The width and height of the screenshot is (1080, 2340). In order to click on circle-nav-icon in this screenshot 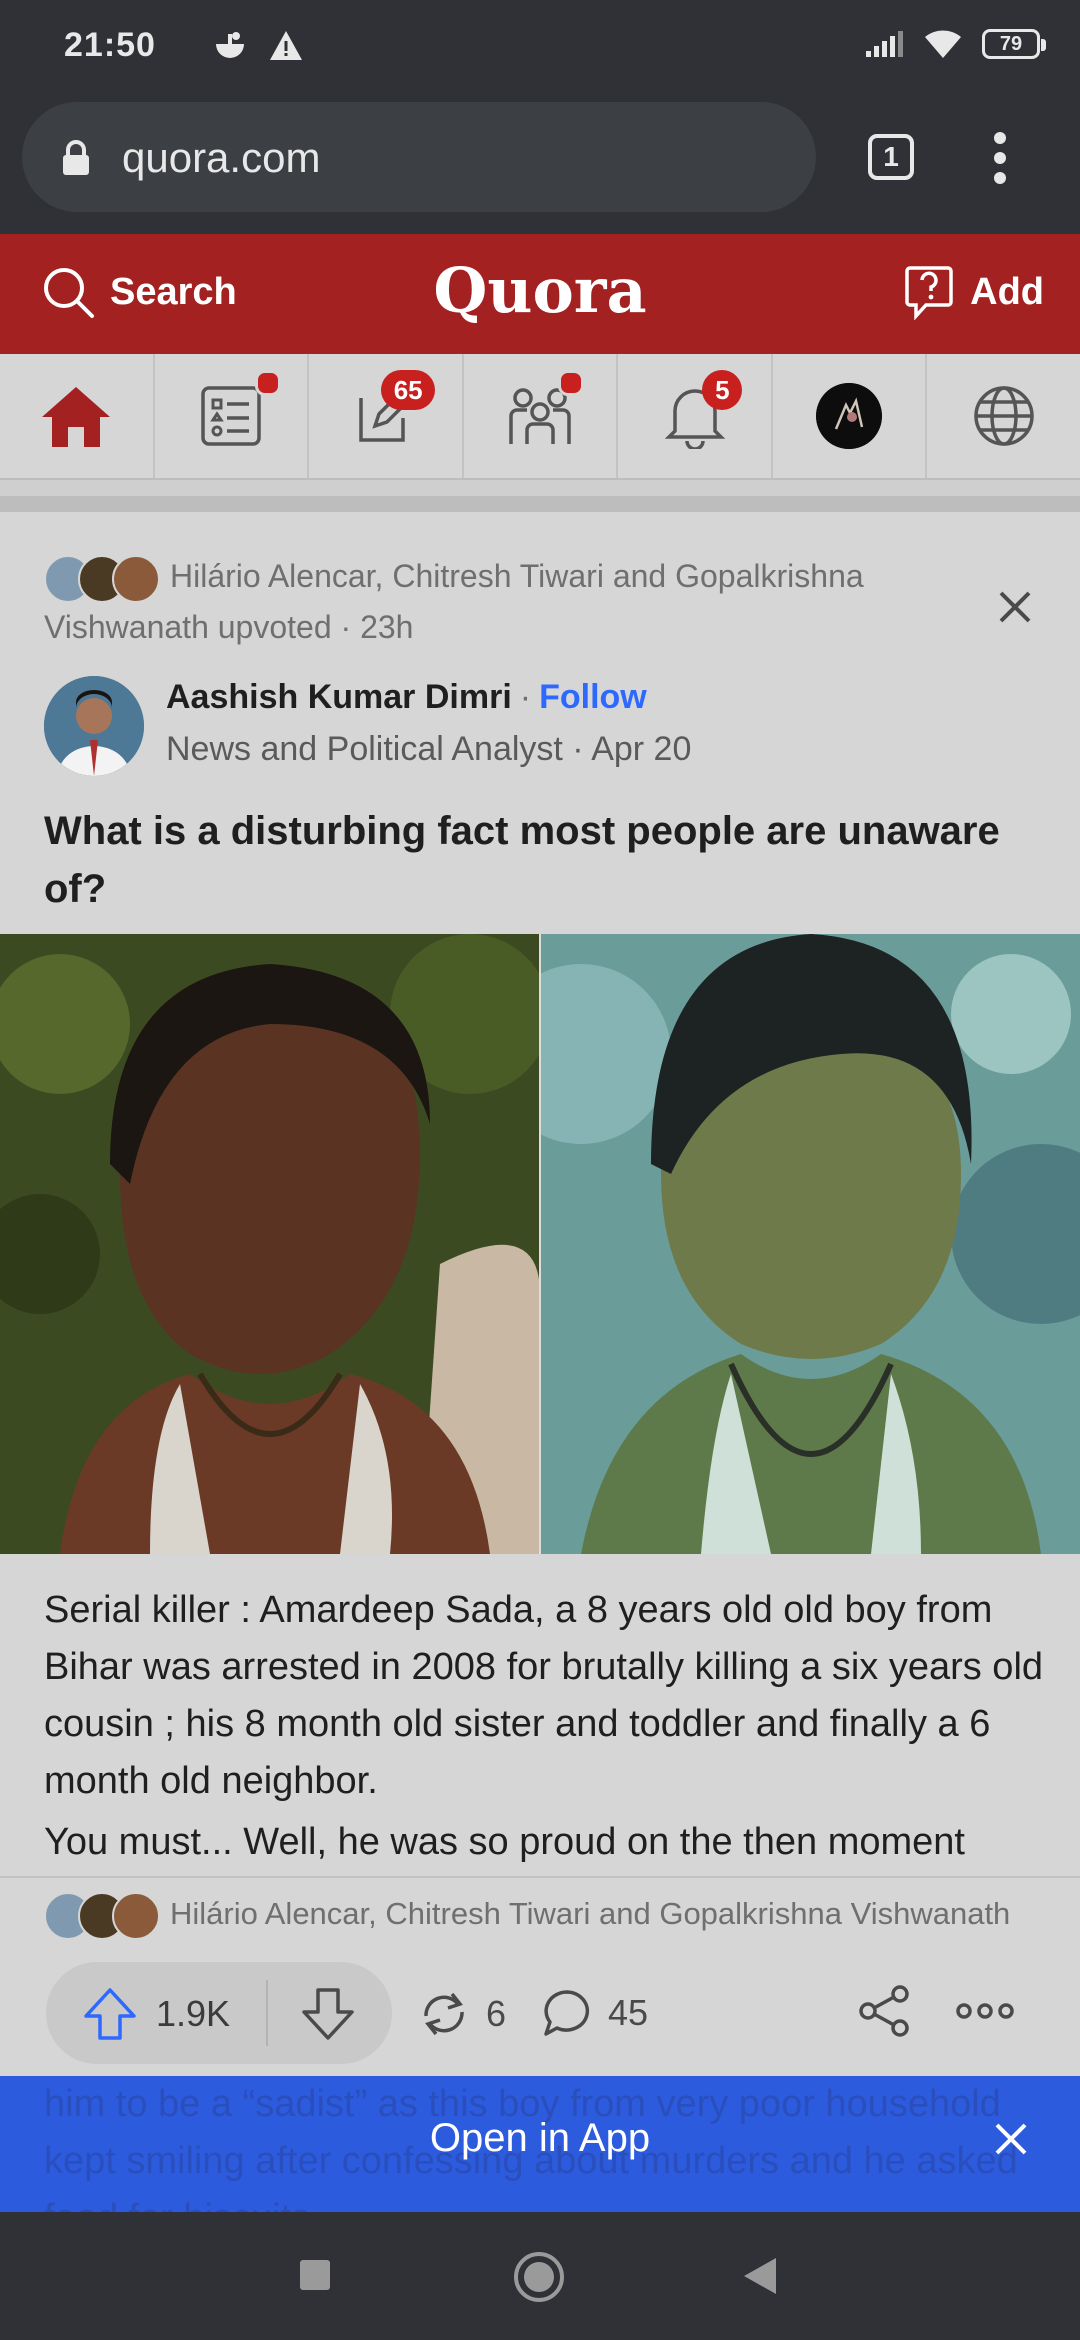, I will do `click(539, 2277)`.